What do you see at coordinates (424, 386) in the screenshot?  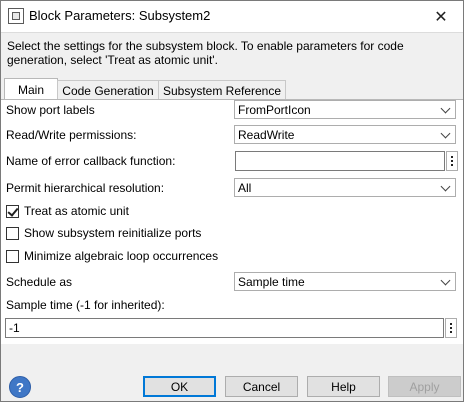 I see `apply-button: Apply` at bounding box center [424, 386].